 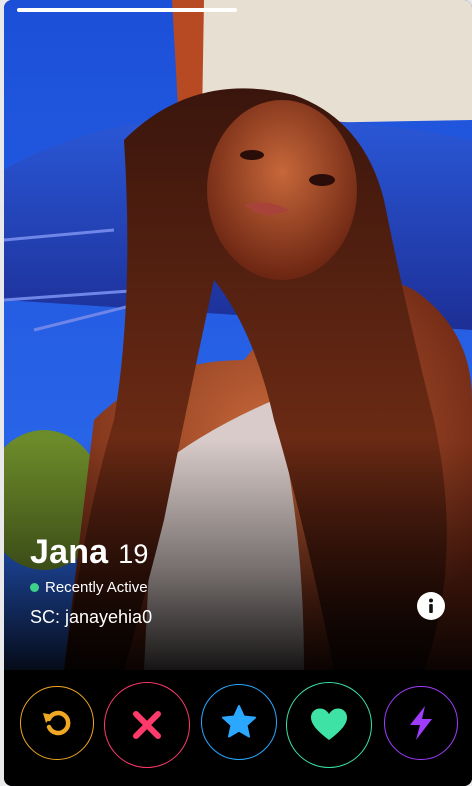 I want to click on profile-age: 19, so click(x=133, y=554).